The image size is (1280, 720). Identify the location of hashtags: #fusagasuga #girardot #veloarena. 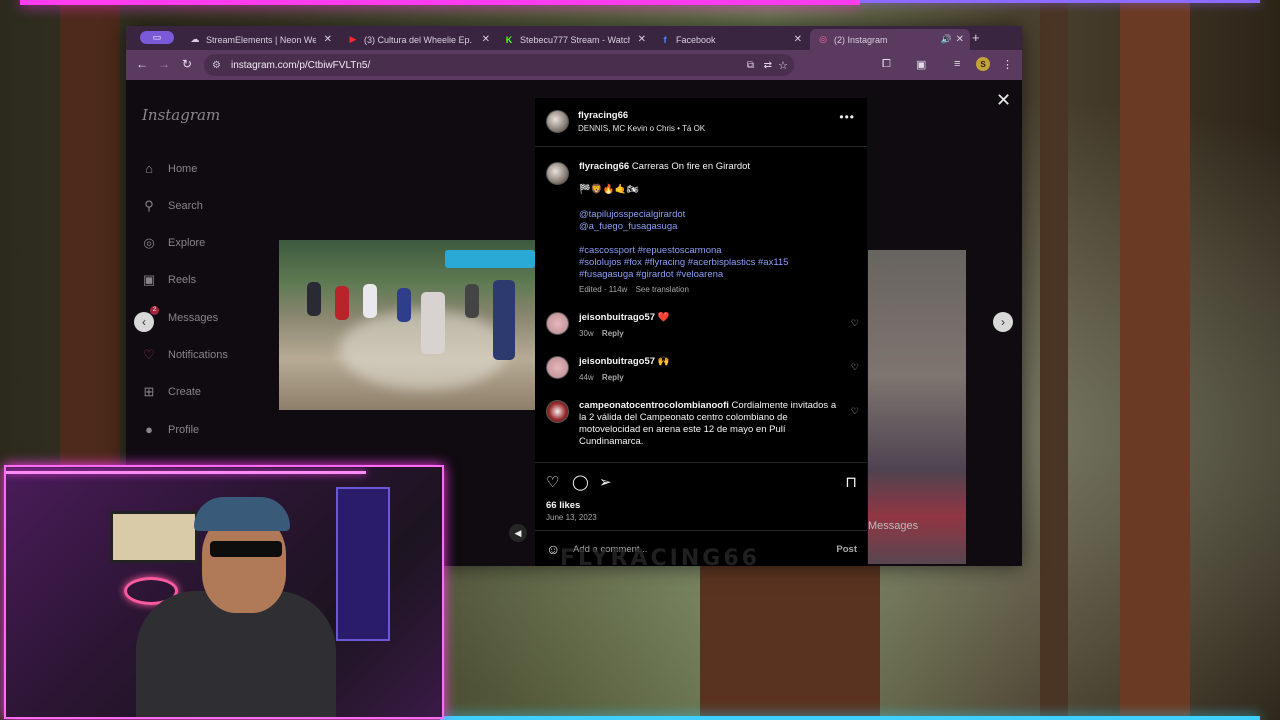
(651, 275).